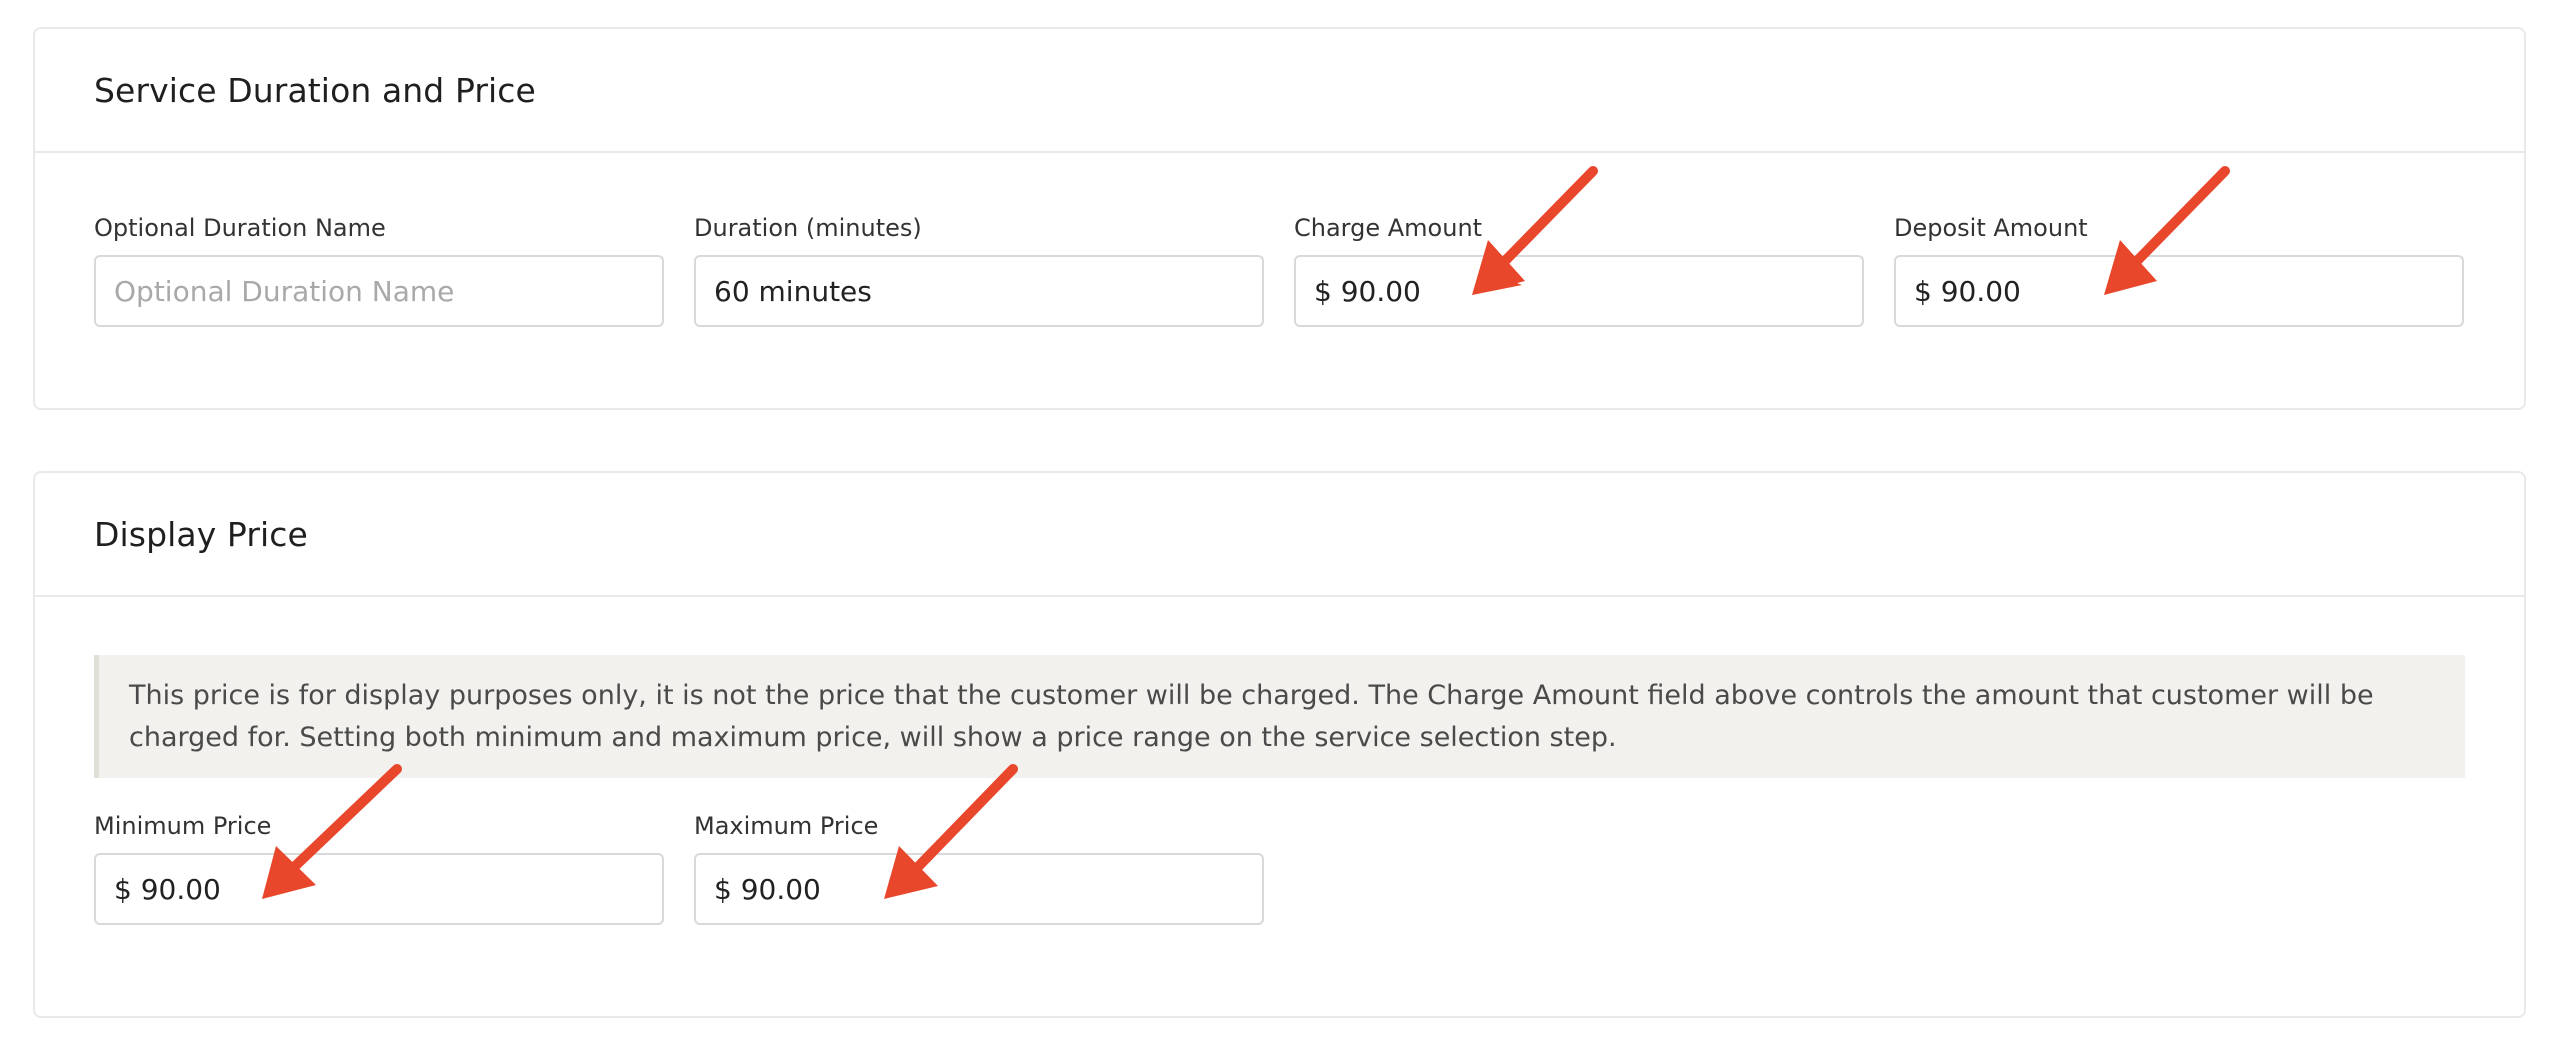 The height and width of the screenshot is (1044, 2560). I want to click on charge-amount-label: Charge Amount, so click(1388, 228).